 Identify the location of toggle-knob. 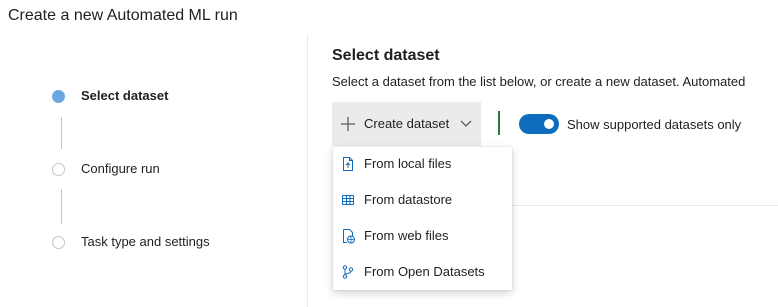
(549, 124).